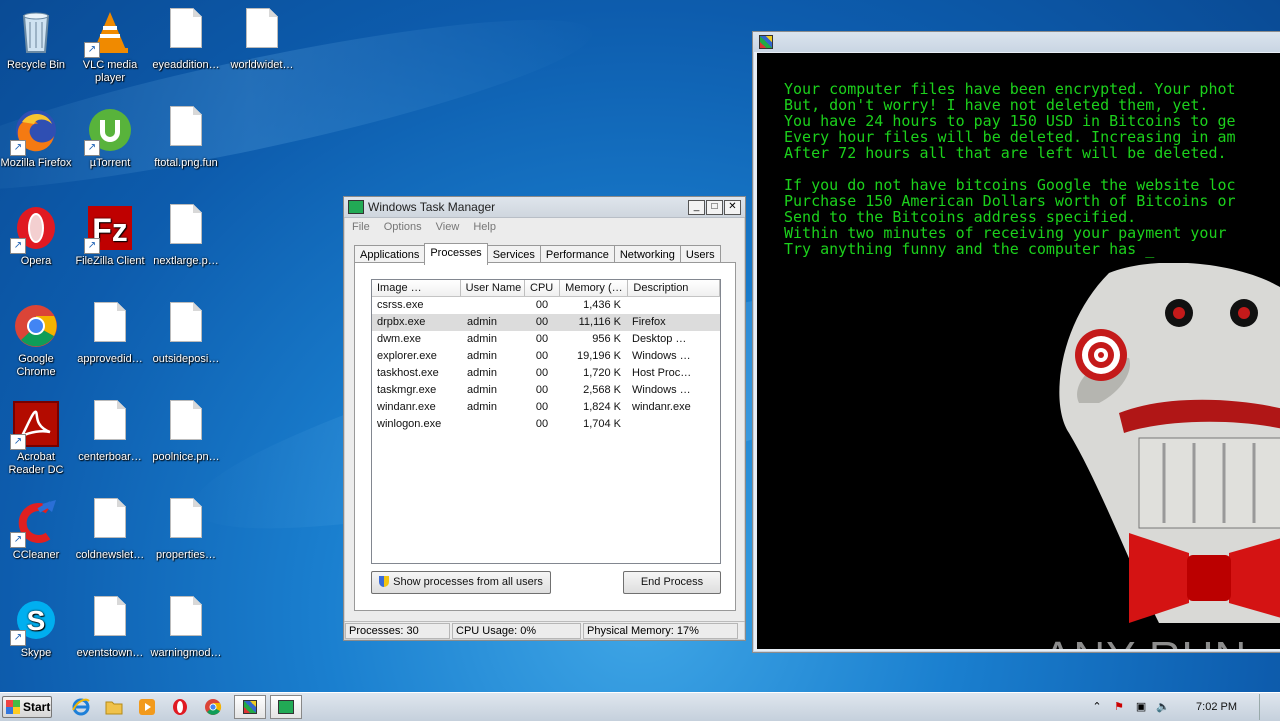 Image resolution: width=1280 pixels, height=721 pixels. What do you see at coordinates (114, 707) in the screenshot?
I see `file-explorer-icon` at bounding box center [114, 707].